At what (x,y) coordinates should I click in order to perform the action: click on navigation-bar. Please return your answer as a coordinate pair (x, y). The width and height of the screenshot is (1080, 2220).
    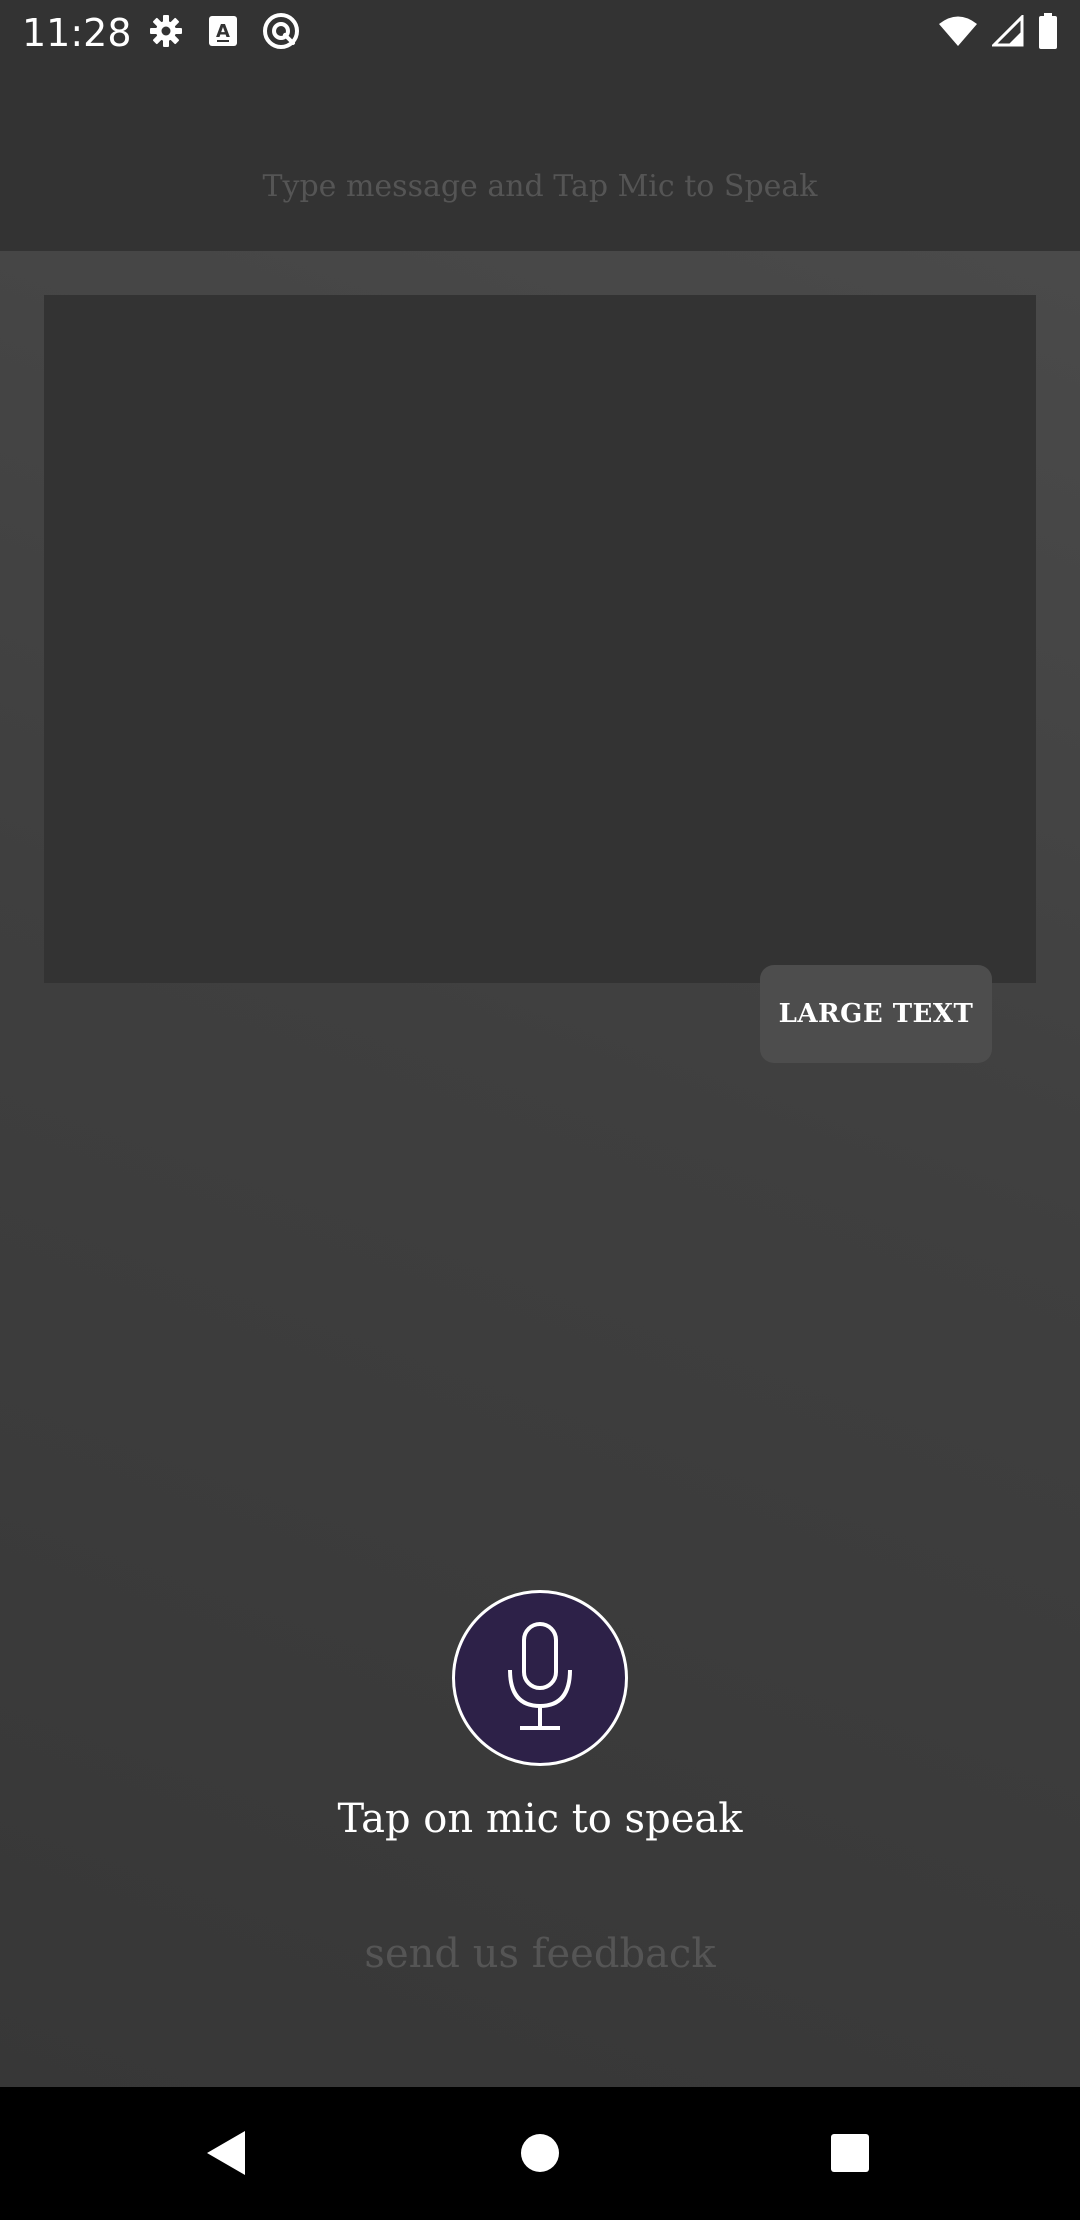
    Looking at the image, I should click on (540, 2153).